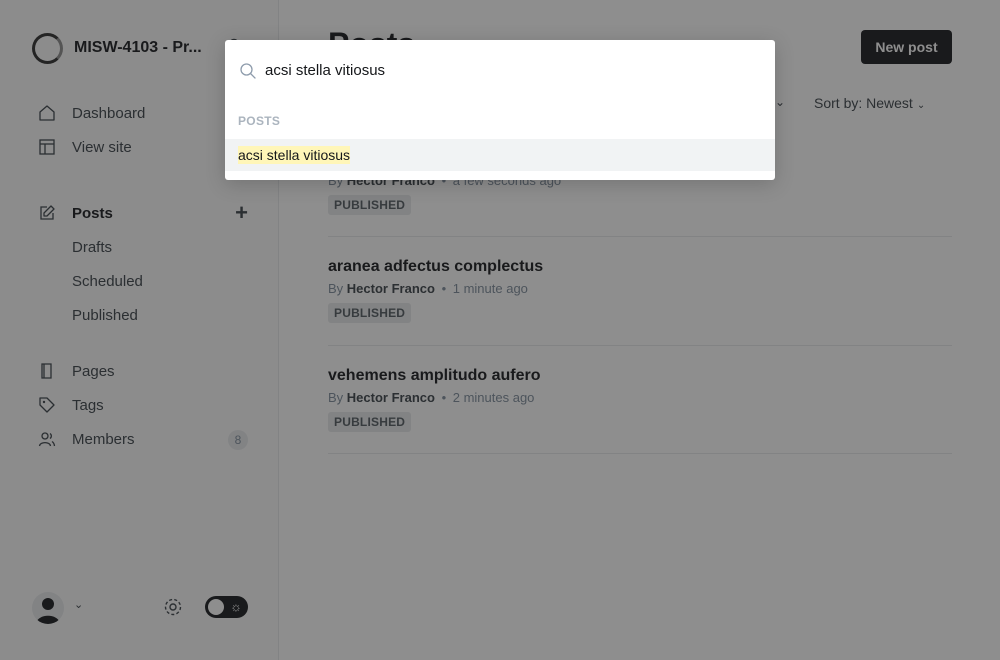  What do you see at coordinates (248, 71) in the screenshot?
I see `search-icon` at bounding box center [248, 71].